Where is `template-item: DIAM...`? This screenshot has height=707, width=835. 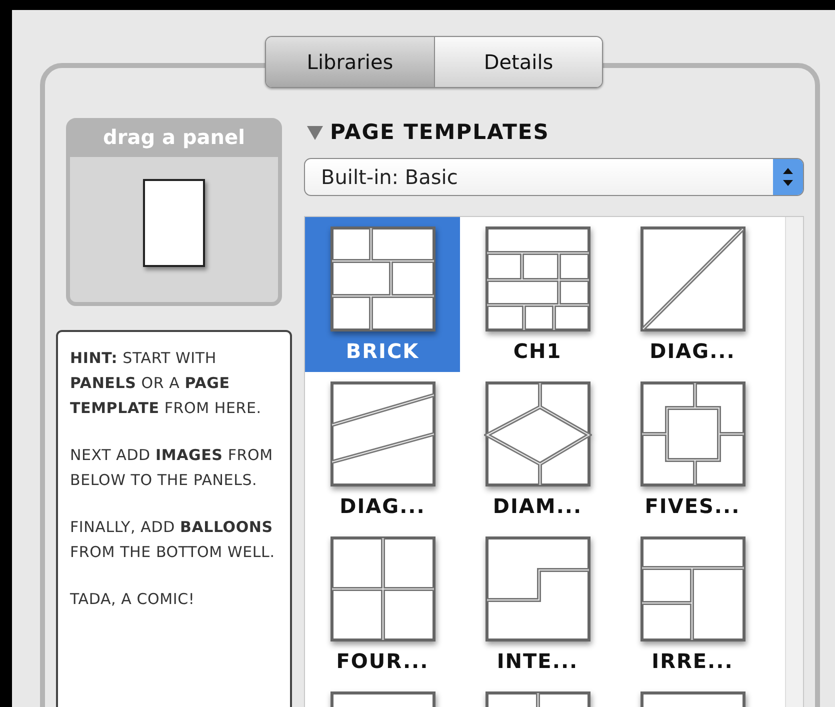
template-item: DIAM... is located at coordinates (537, 449).